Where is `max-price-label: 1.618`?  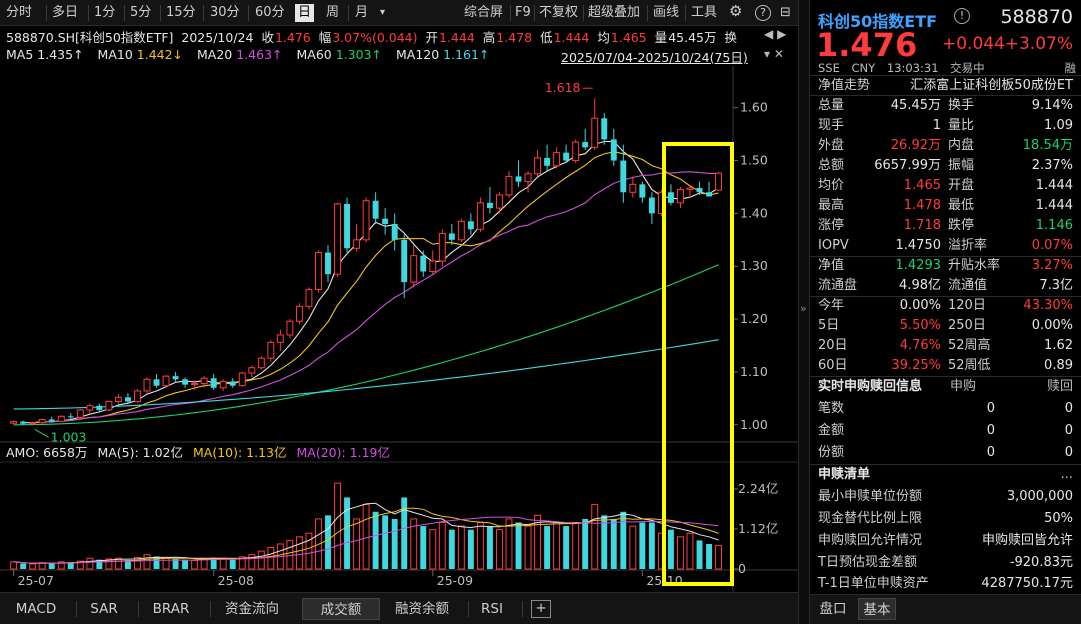
max-price-label: 1.618 is located at coordinates (563, 87).